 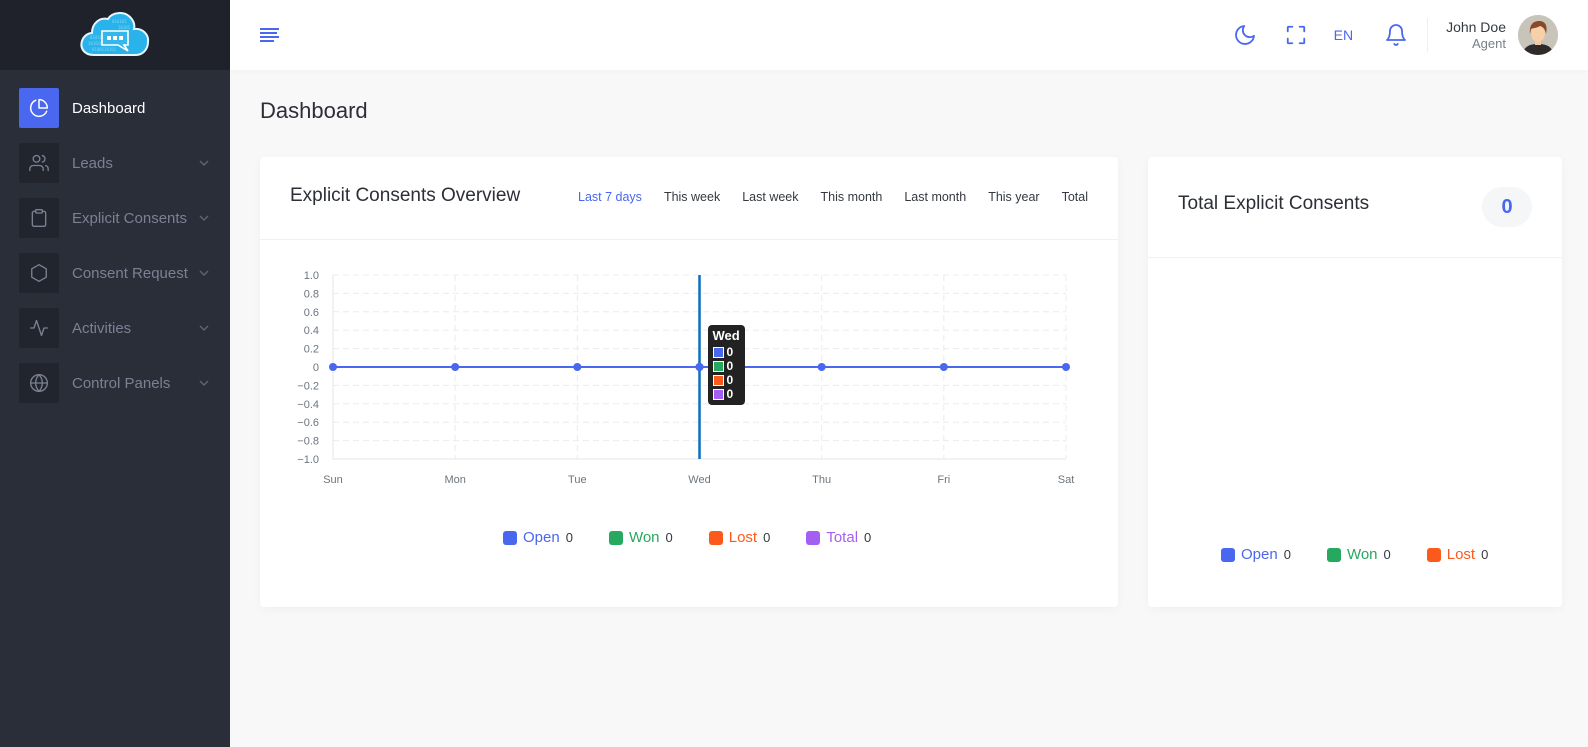 I want to click on x-tick-label: Mon, so click(x=454, y=480).